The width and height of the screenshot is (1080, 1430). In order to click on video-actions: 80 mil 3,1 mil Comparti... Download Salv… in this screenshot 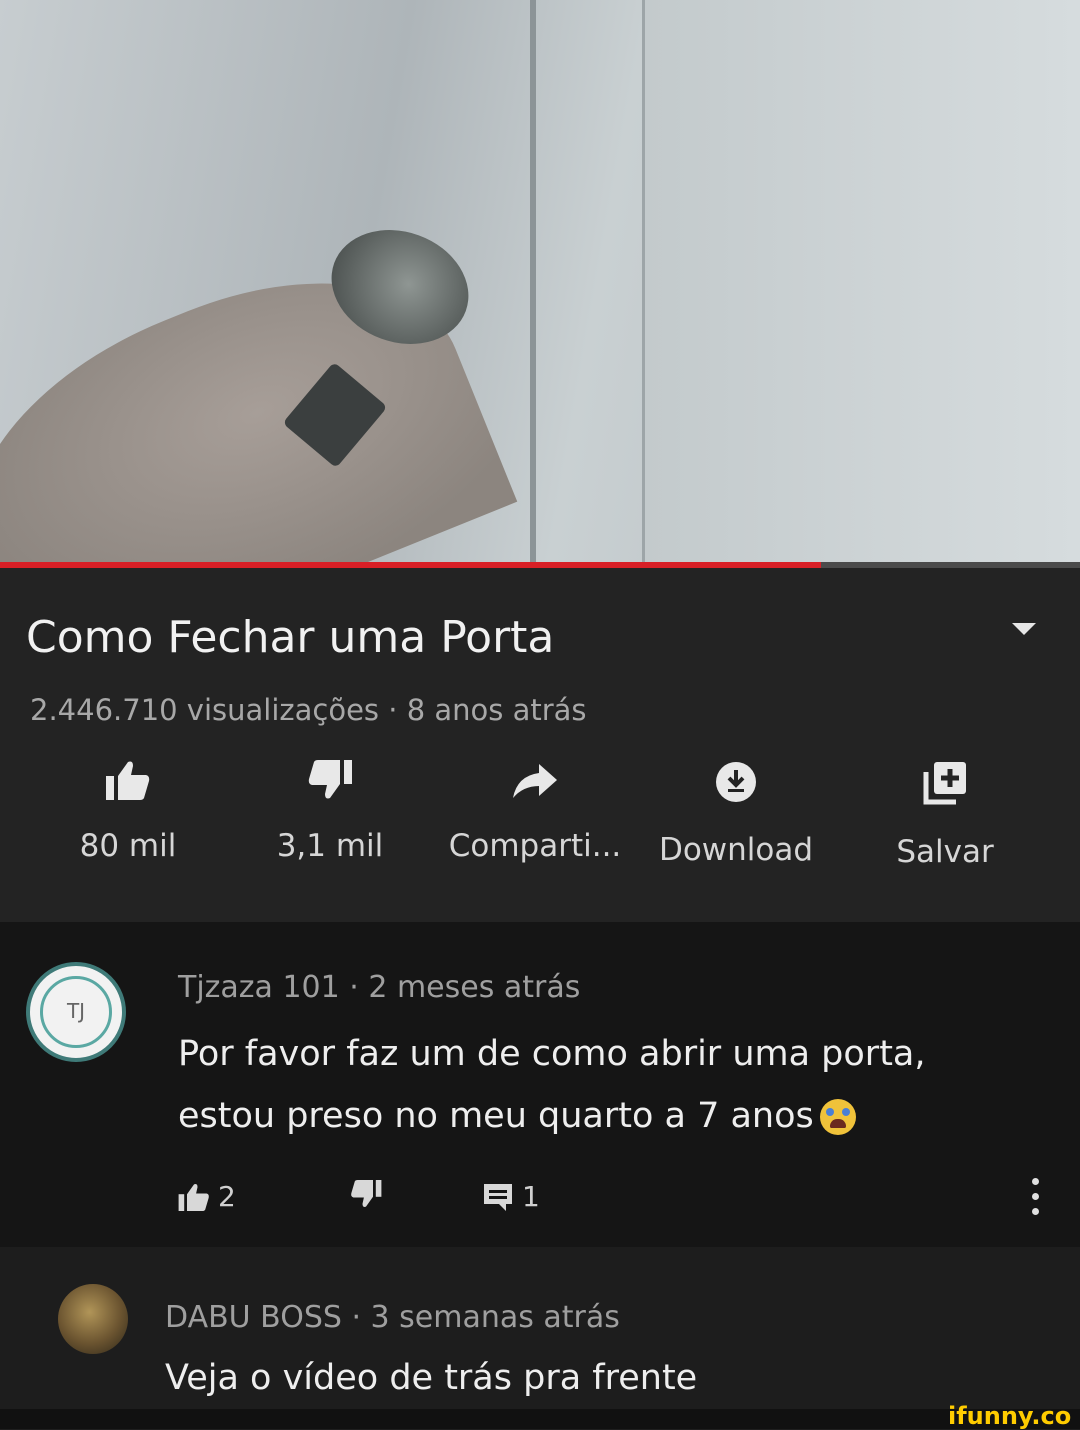, I will do `click(540, 830)`.